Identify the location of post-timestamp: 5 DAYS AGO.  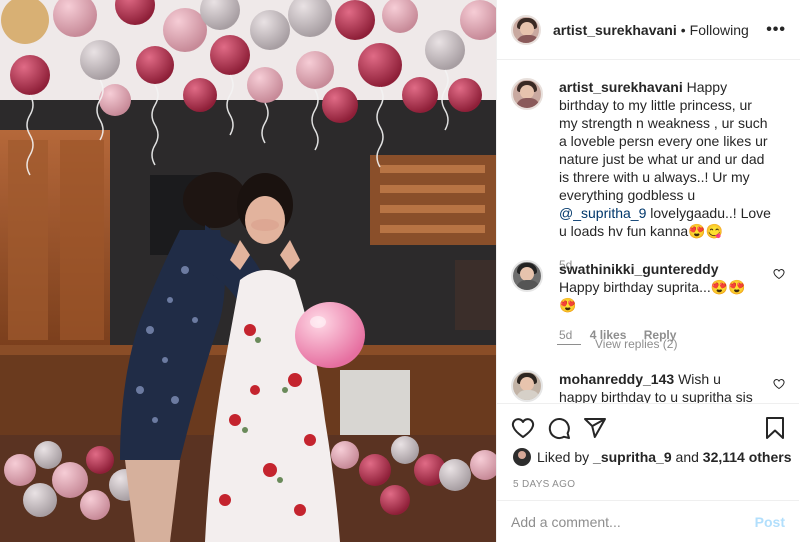
(544, 484).